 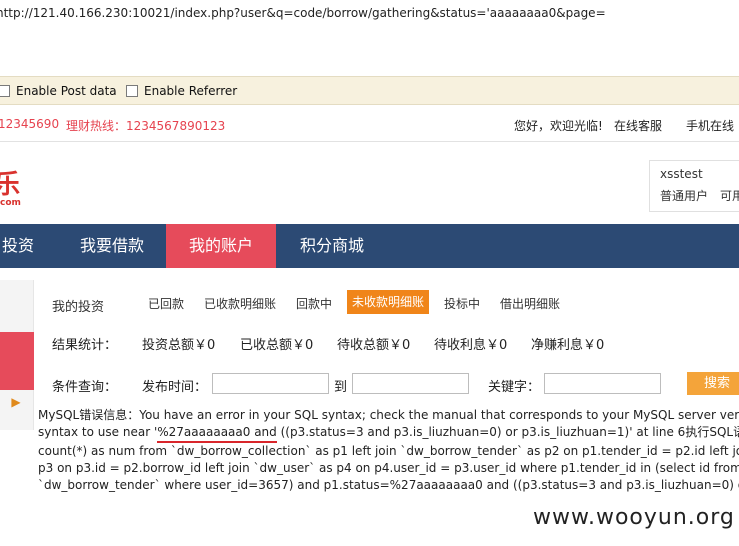 I want to click on investment-tabs: 我的投资 已回款 已收款明细账 回款中 未收款明细账 投标中 借出明细账, so click(x=395, y=303).